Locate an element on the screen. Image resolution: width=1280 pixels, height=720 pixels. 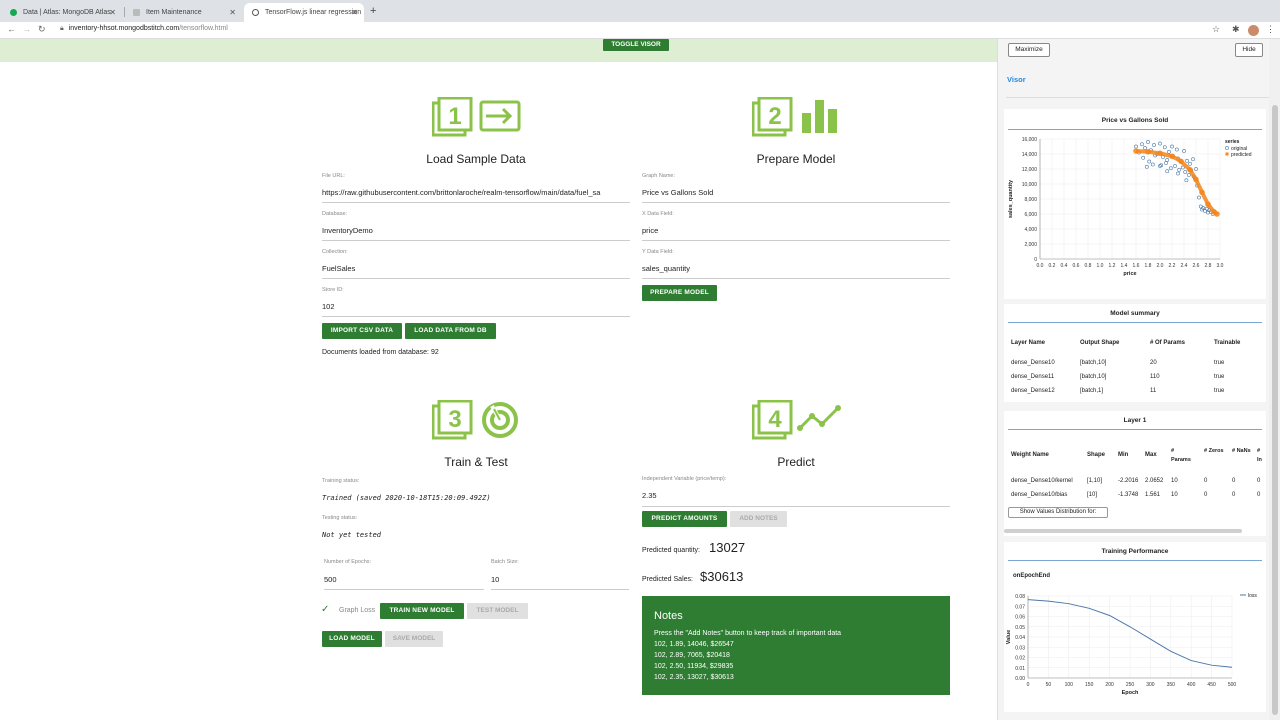
independent-variable-label: Independent Variable (price/temp): is located at coordinates (684, 479).